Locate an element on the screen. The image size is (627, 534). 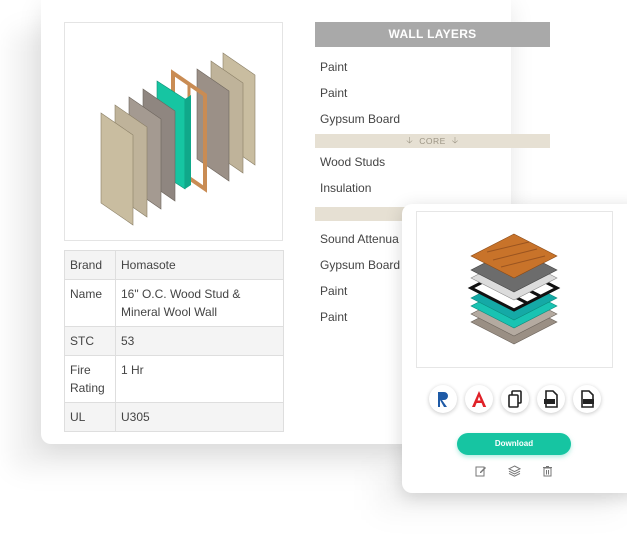
table-row: Brand Homasote is located at coordinates (174, 265).